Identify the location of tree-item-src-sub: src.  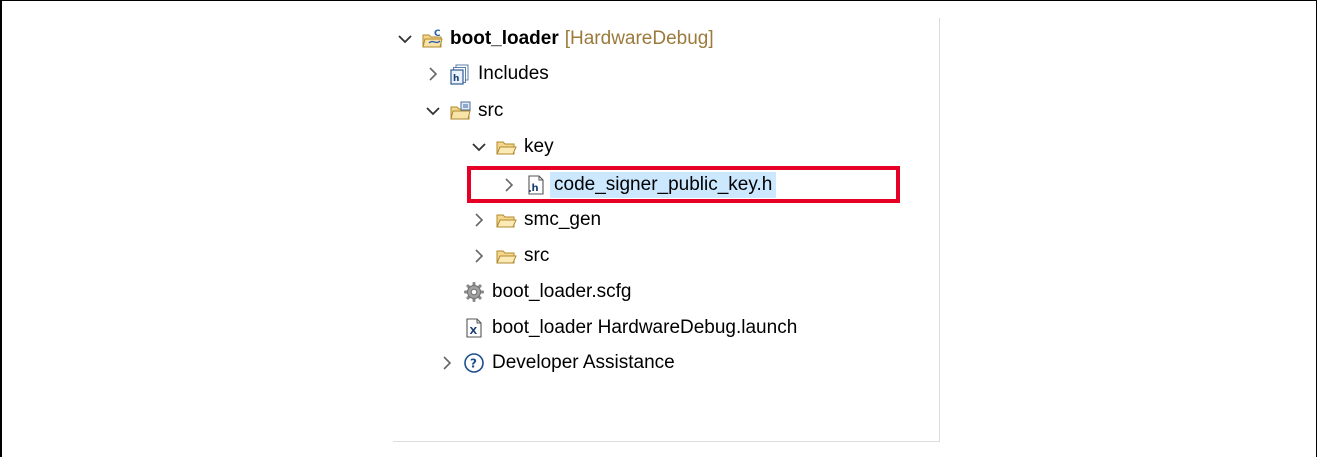
(509, 256).